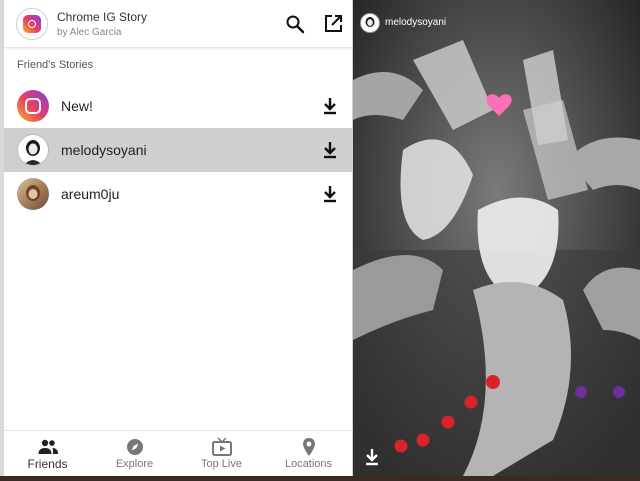 The width and height of the screenshot is (640, 481). What do you see at coordinates (178, 106) in the screenshot?
I see `story-row: New!` at bounding box center [178, 106].